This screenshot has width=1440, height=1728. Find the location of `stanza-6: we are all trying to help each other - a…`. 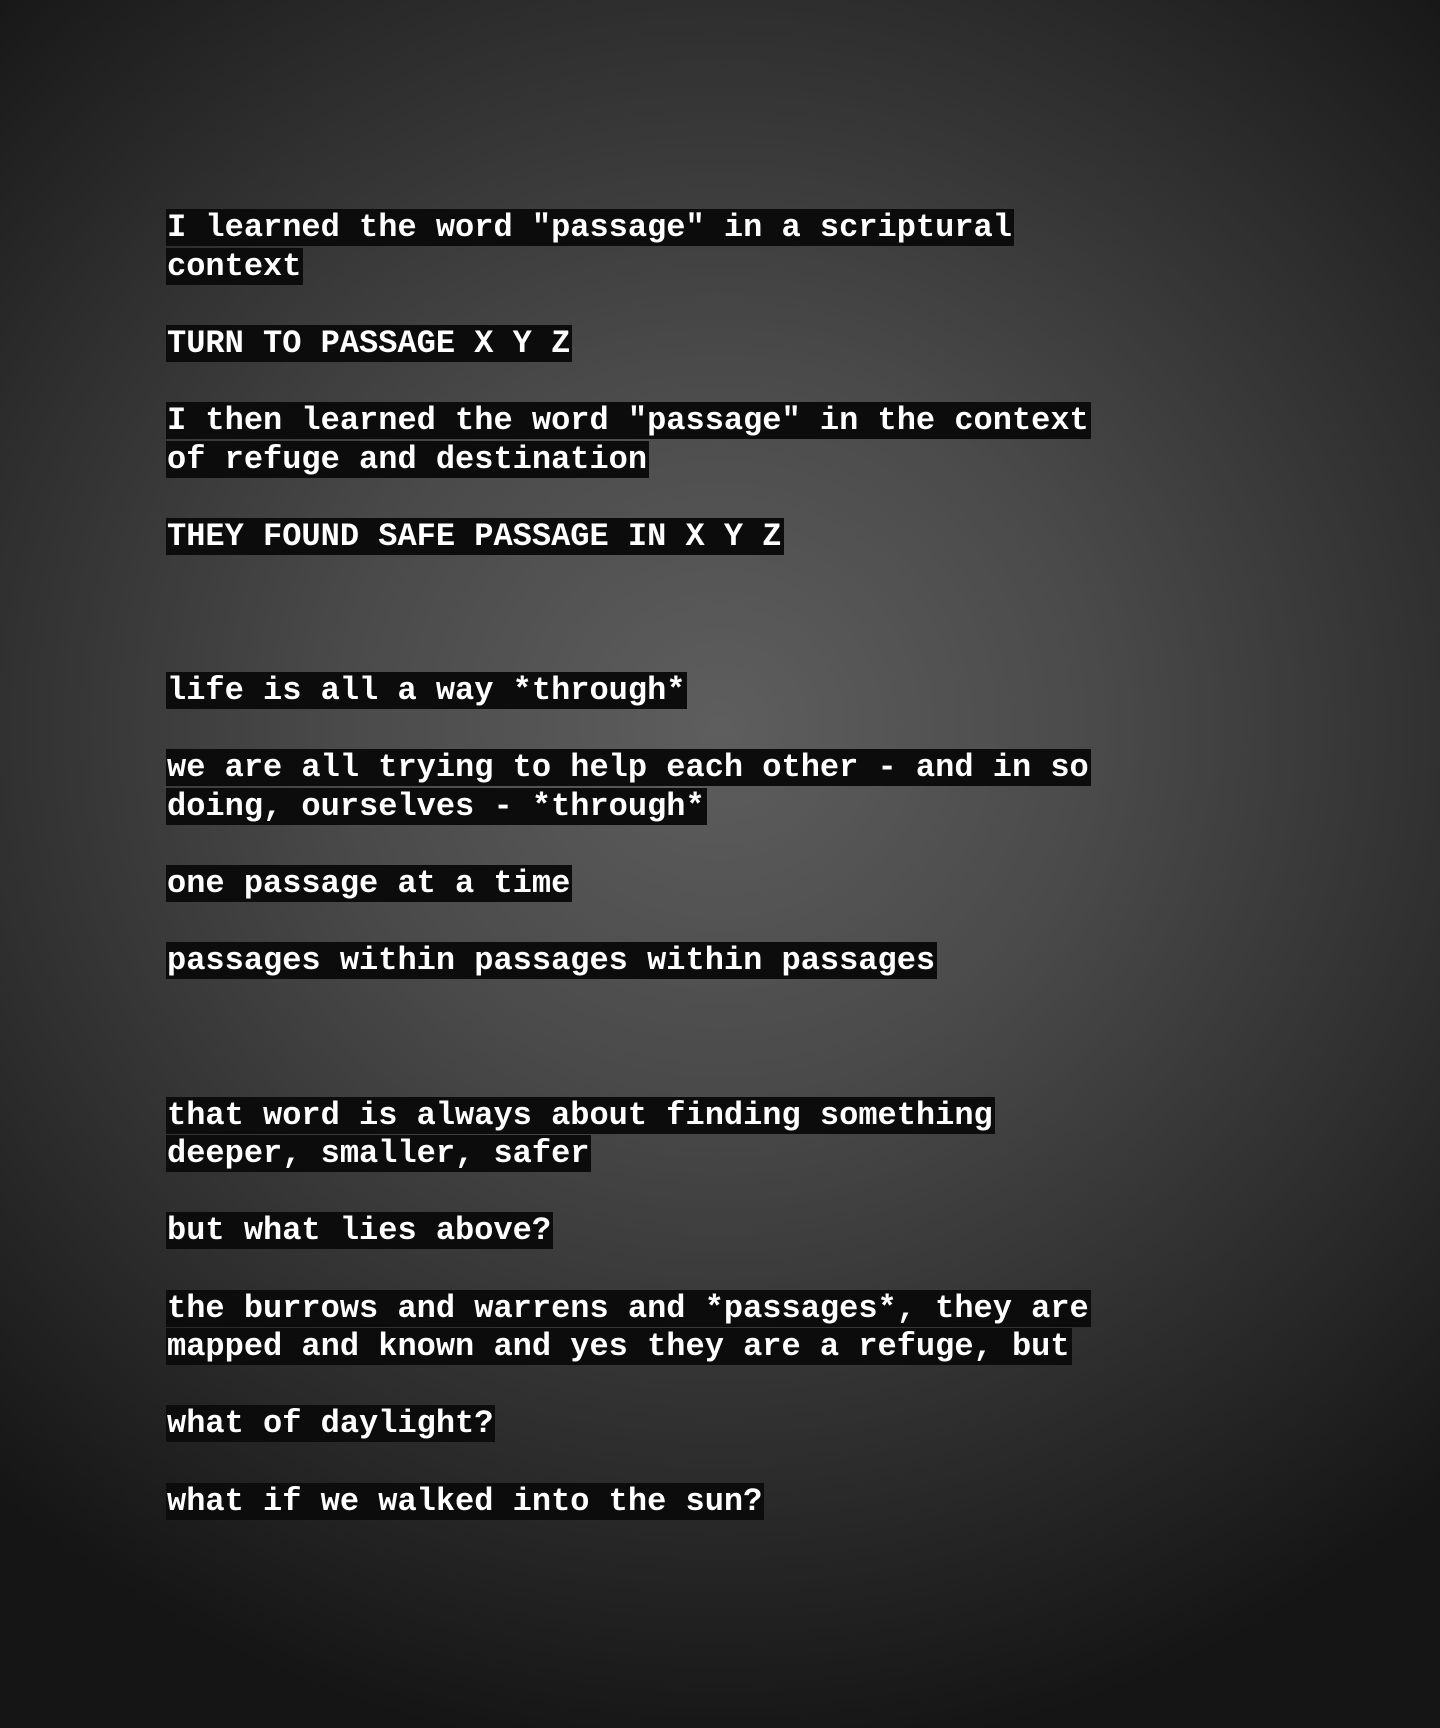

stanza-6: we are all trying to help each other - a… is located at coordinates (666, 787).